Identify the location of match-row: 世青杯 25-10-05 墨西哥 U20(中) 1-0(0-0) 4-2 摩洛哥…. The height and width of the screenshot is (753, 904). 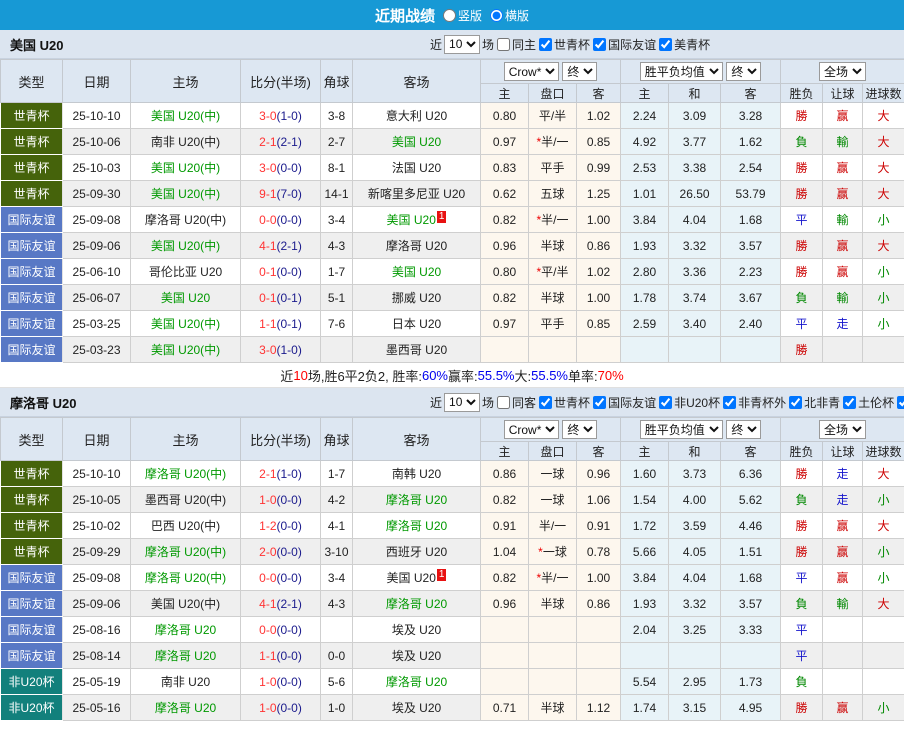
(452, 499).